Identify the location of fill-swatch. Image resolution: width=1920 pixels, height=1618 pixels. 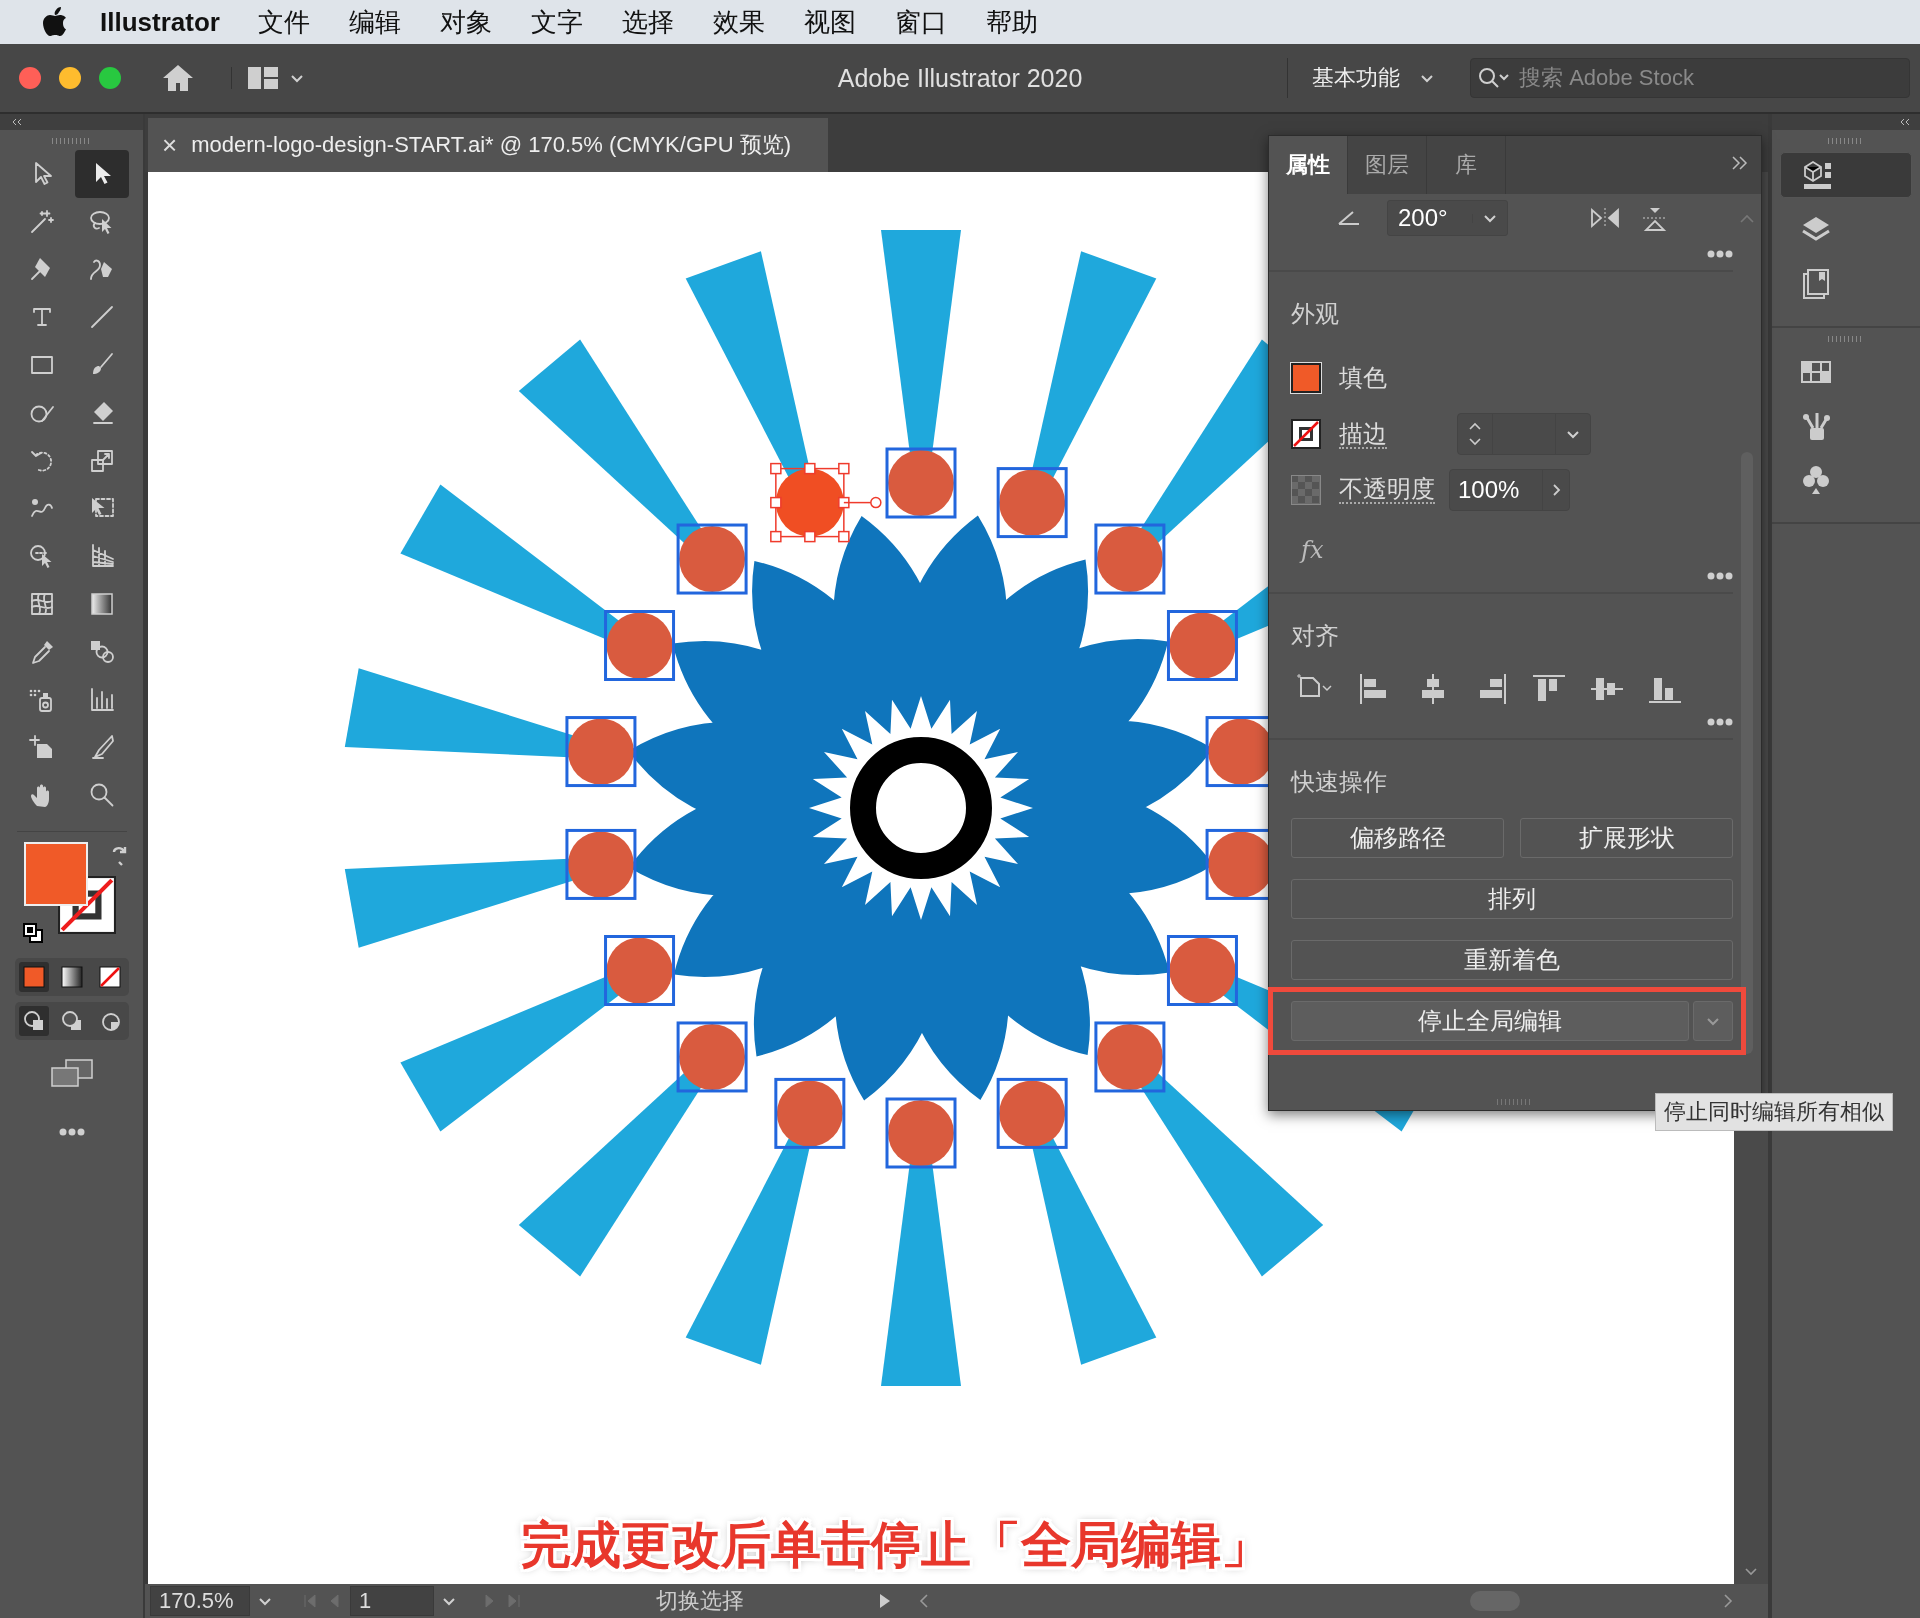
(1306, 378).